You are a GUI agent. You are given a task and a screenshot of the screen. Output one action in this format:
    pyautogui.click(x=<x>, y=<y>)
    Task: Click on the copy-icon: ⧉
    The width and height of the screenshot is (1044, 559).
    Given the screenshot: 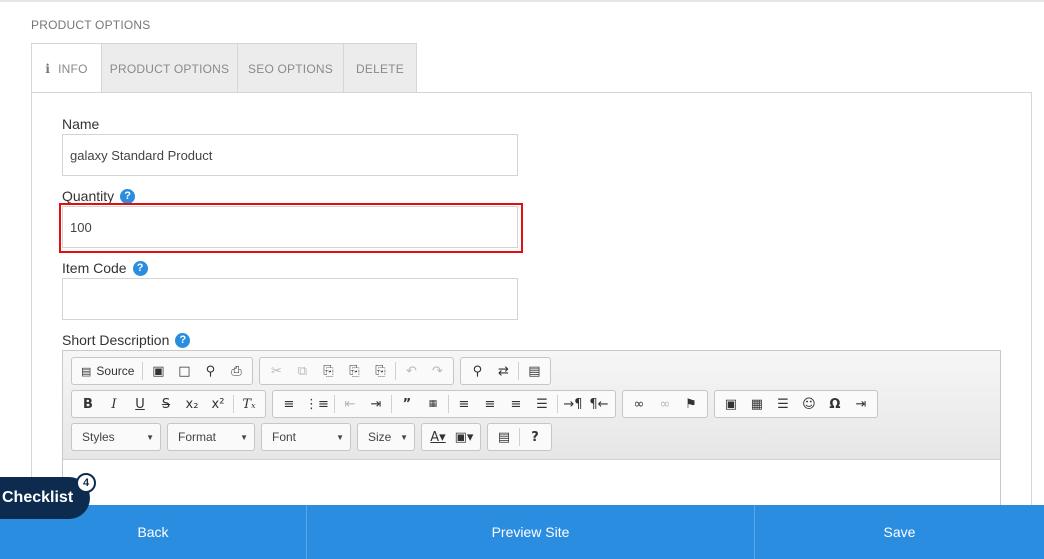 What is the action you would take?
    pyautogui.click(x=302, y=371)
    